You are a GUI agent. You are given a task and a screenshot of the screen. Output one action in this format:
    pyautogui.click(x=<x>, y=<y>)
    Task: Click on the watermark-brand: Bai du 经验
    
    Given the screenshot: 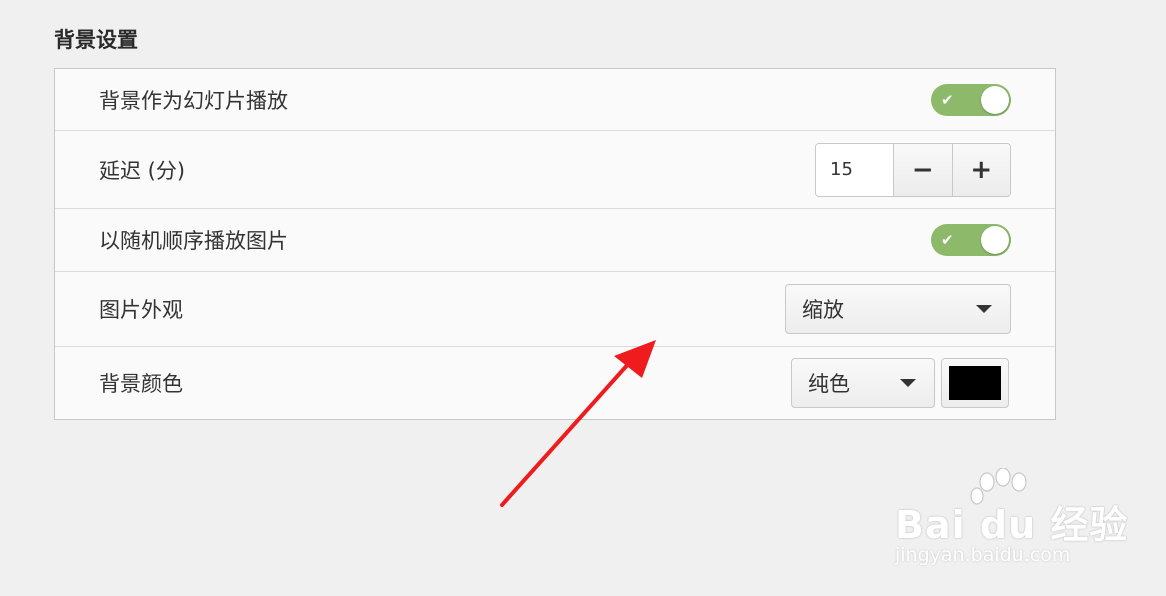 What is the action you would take?
    pyautogui.click(x=1012, y=525)
    